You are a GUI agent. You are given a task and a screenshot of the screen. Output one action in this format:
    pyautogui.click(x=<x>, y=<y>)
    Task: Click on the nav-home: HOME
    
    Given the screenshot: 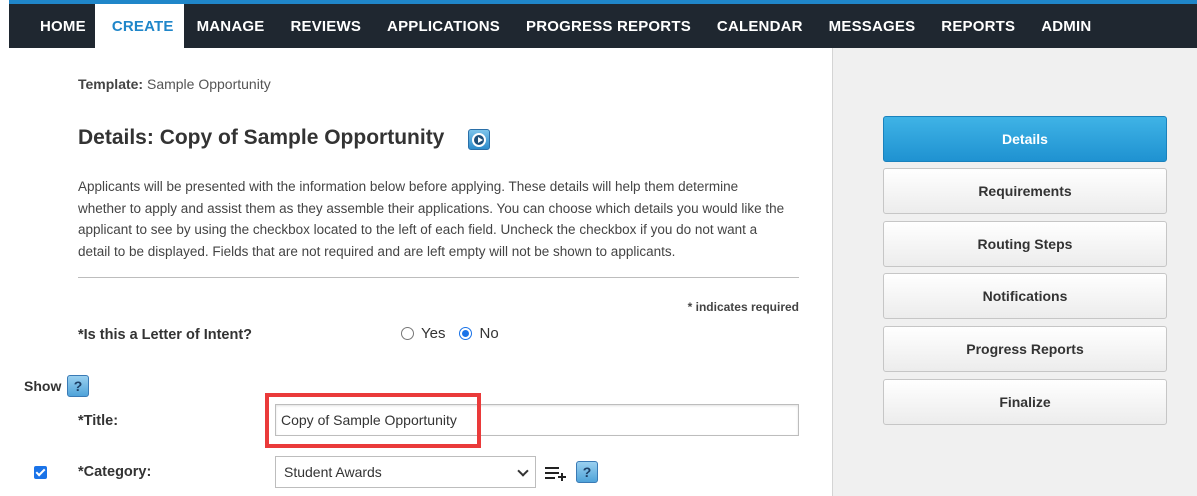 What is the action you would take?
    pyautogui.click(x=52, y=26)
    